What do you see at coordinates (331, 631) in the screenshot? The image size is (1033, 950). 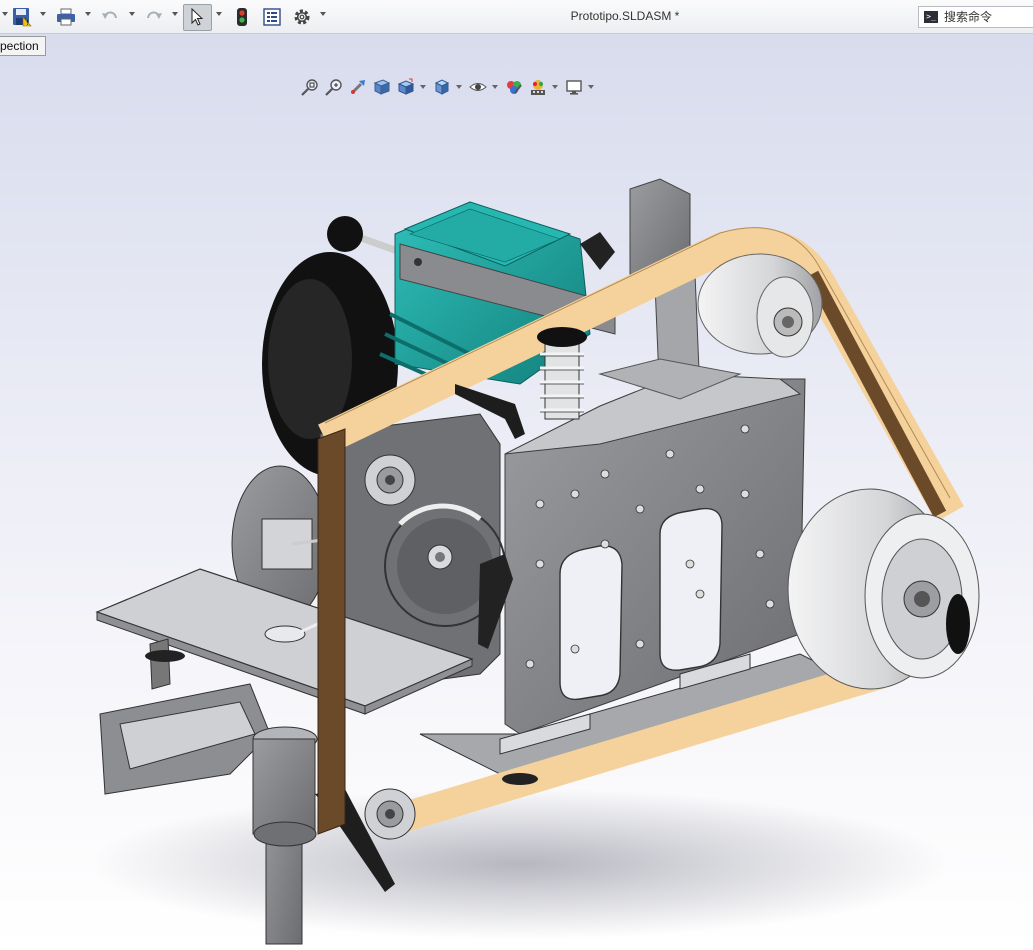 I see `sanding-belt-contact-side` at bounding box center [331, 631].